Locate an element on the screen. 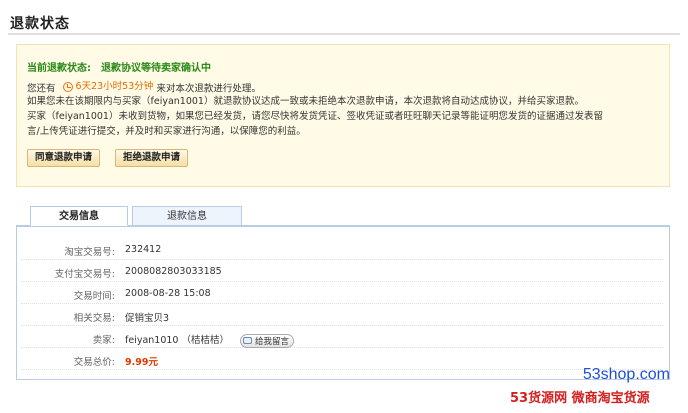  detail-label: 交易时间: is located at coordinates (94, 296).